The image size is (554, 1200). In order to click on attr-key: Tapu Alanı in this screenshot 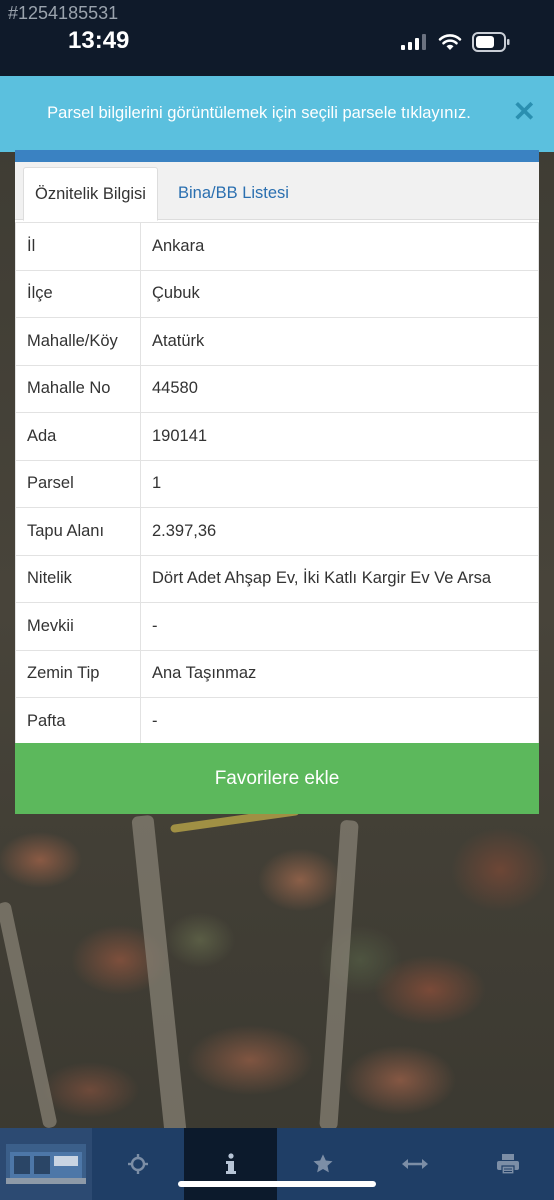, I will do `click(78, 531)`.